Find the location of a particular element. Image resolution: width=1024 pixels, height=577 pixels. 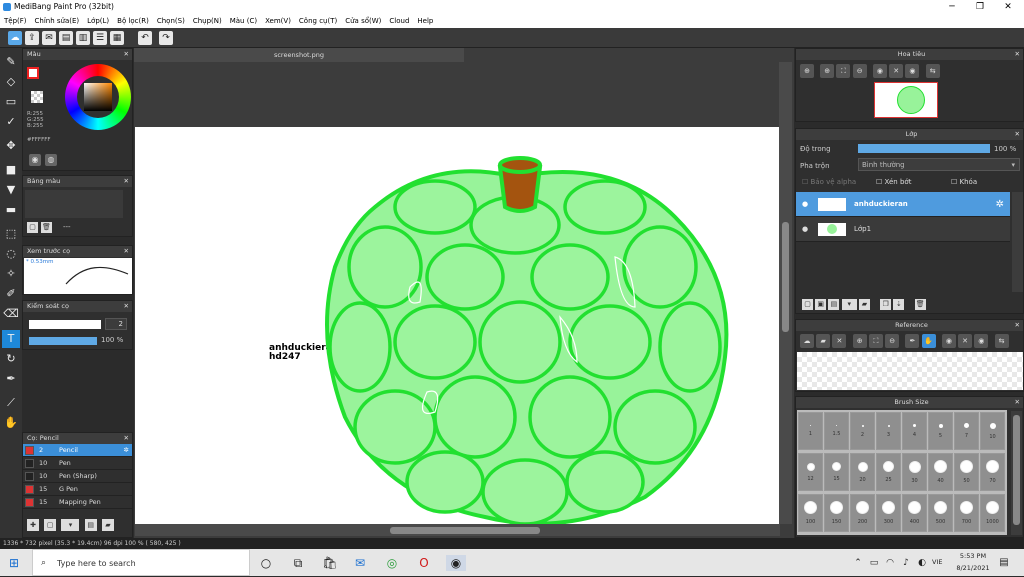

blend-mode-select: Bình thường ▾ is located at coordinates (939, 164).